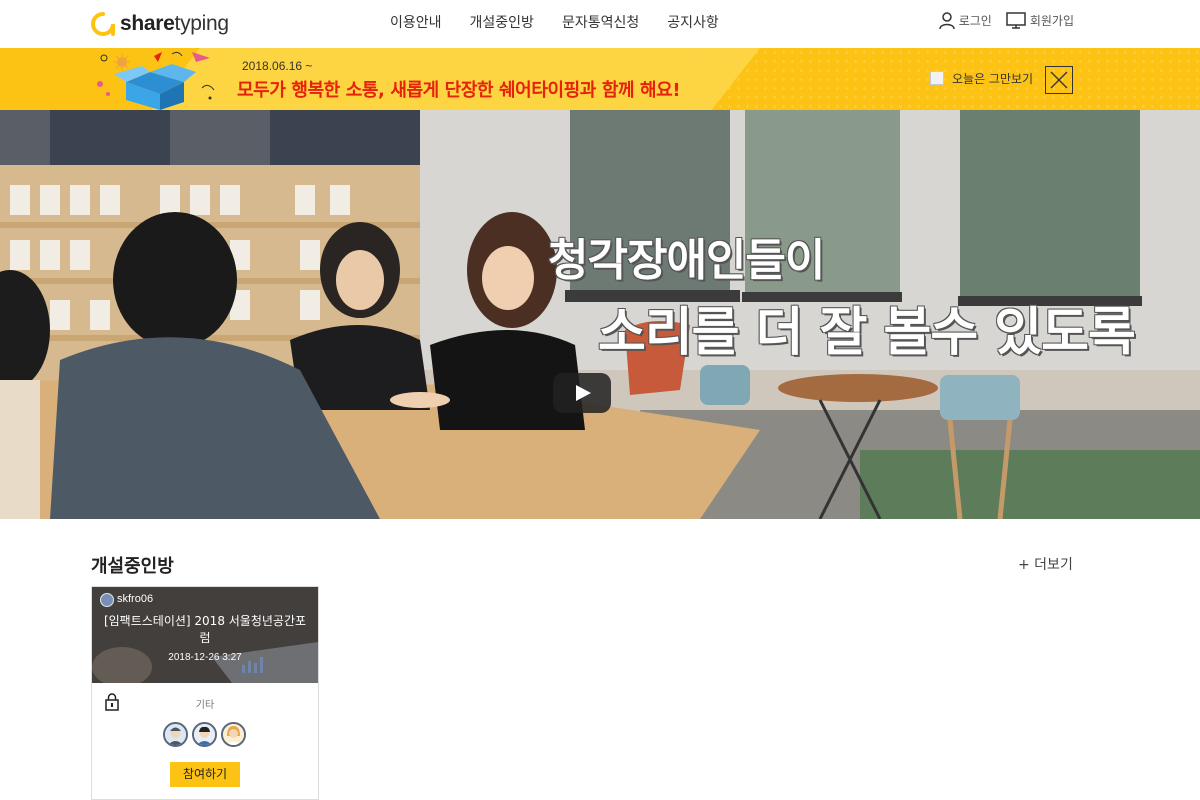  What do you see at coordinates (416, 23) in the screenshot?
I see `nav-item-guide: 이용안내` at bounding box center [416, 23].